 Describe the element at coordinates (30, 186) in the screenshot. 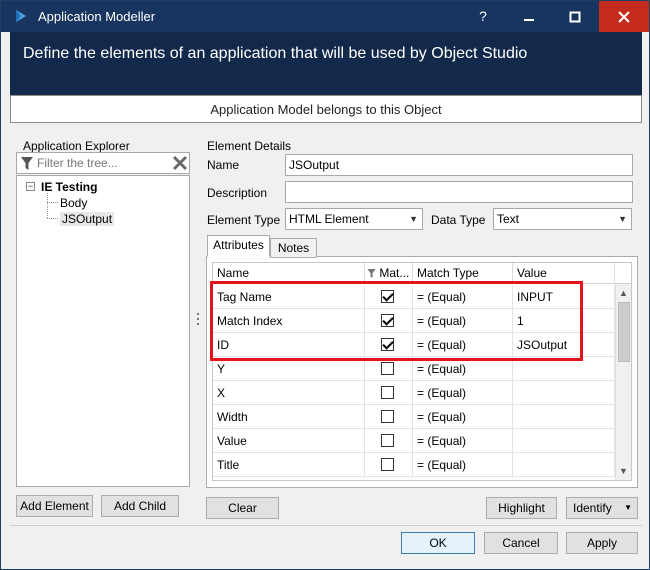

I see `collapse-toggle-icon: −` at that location.